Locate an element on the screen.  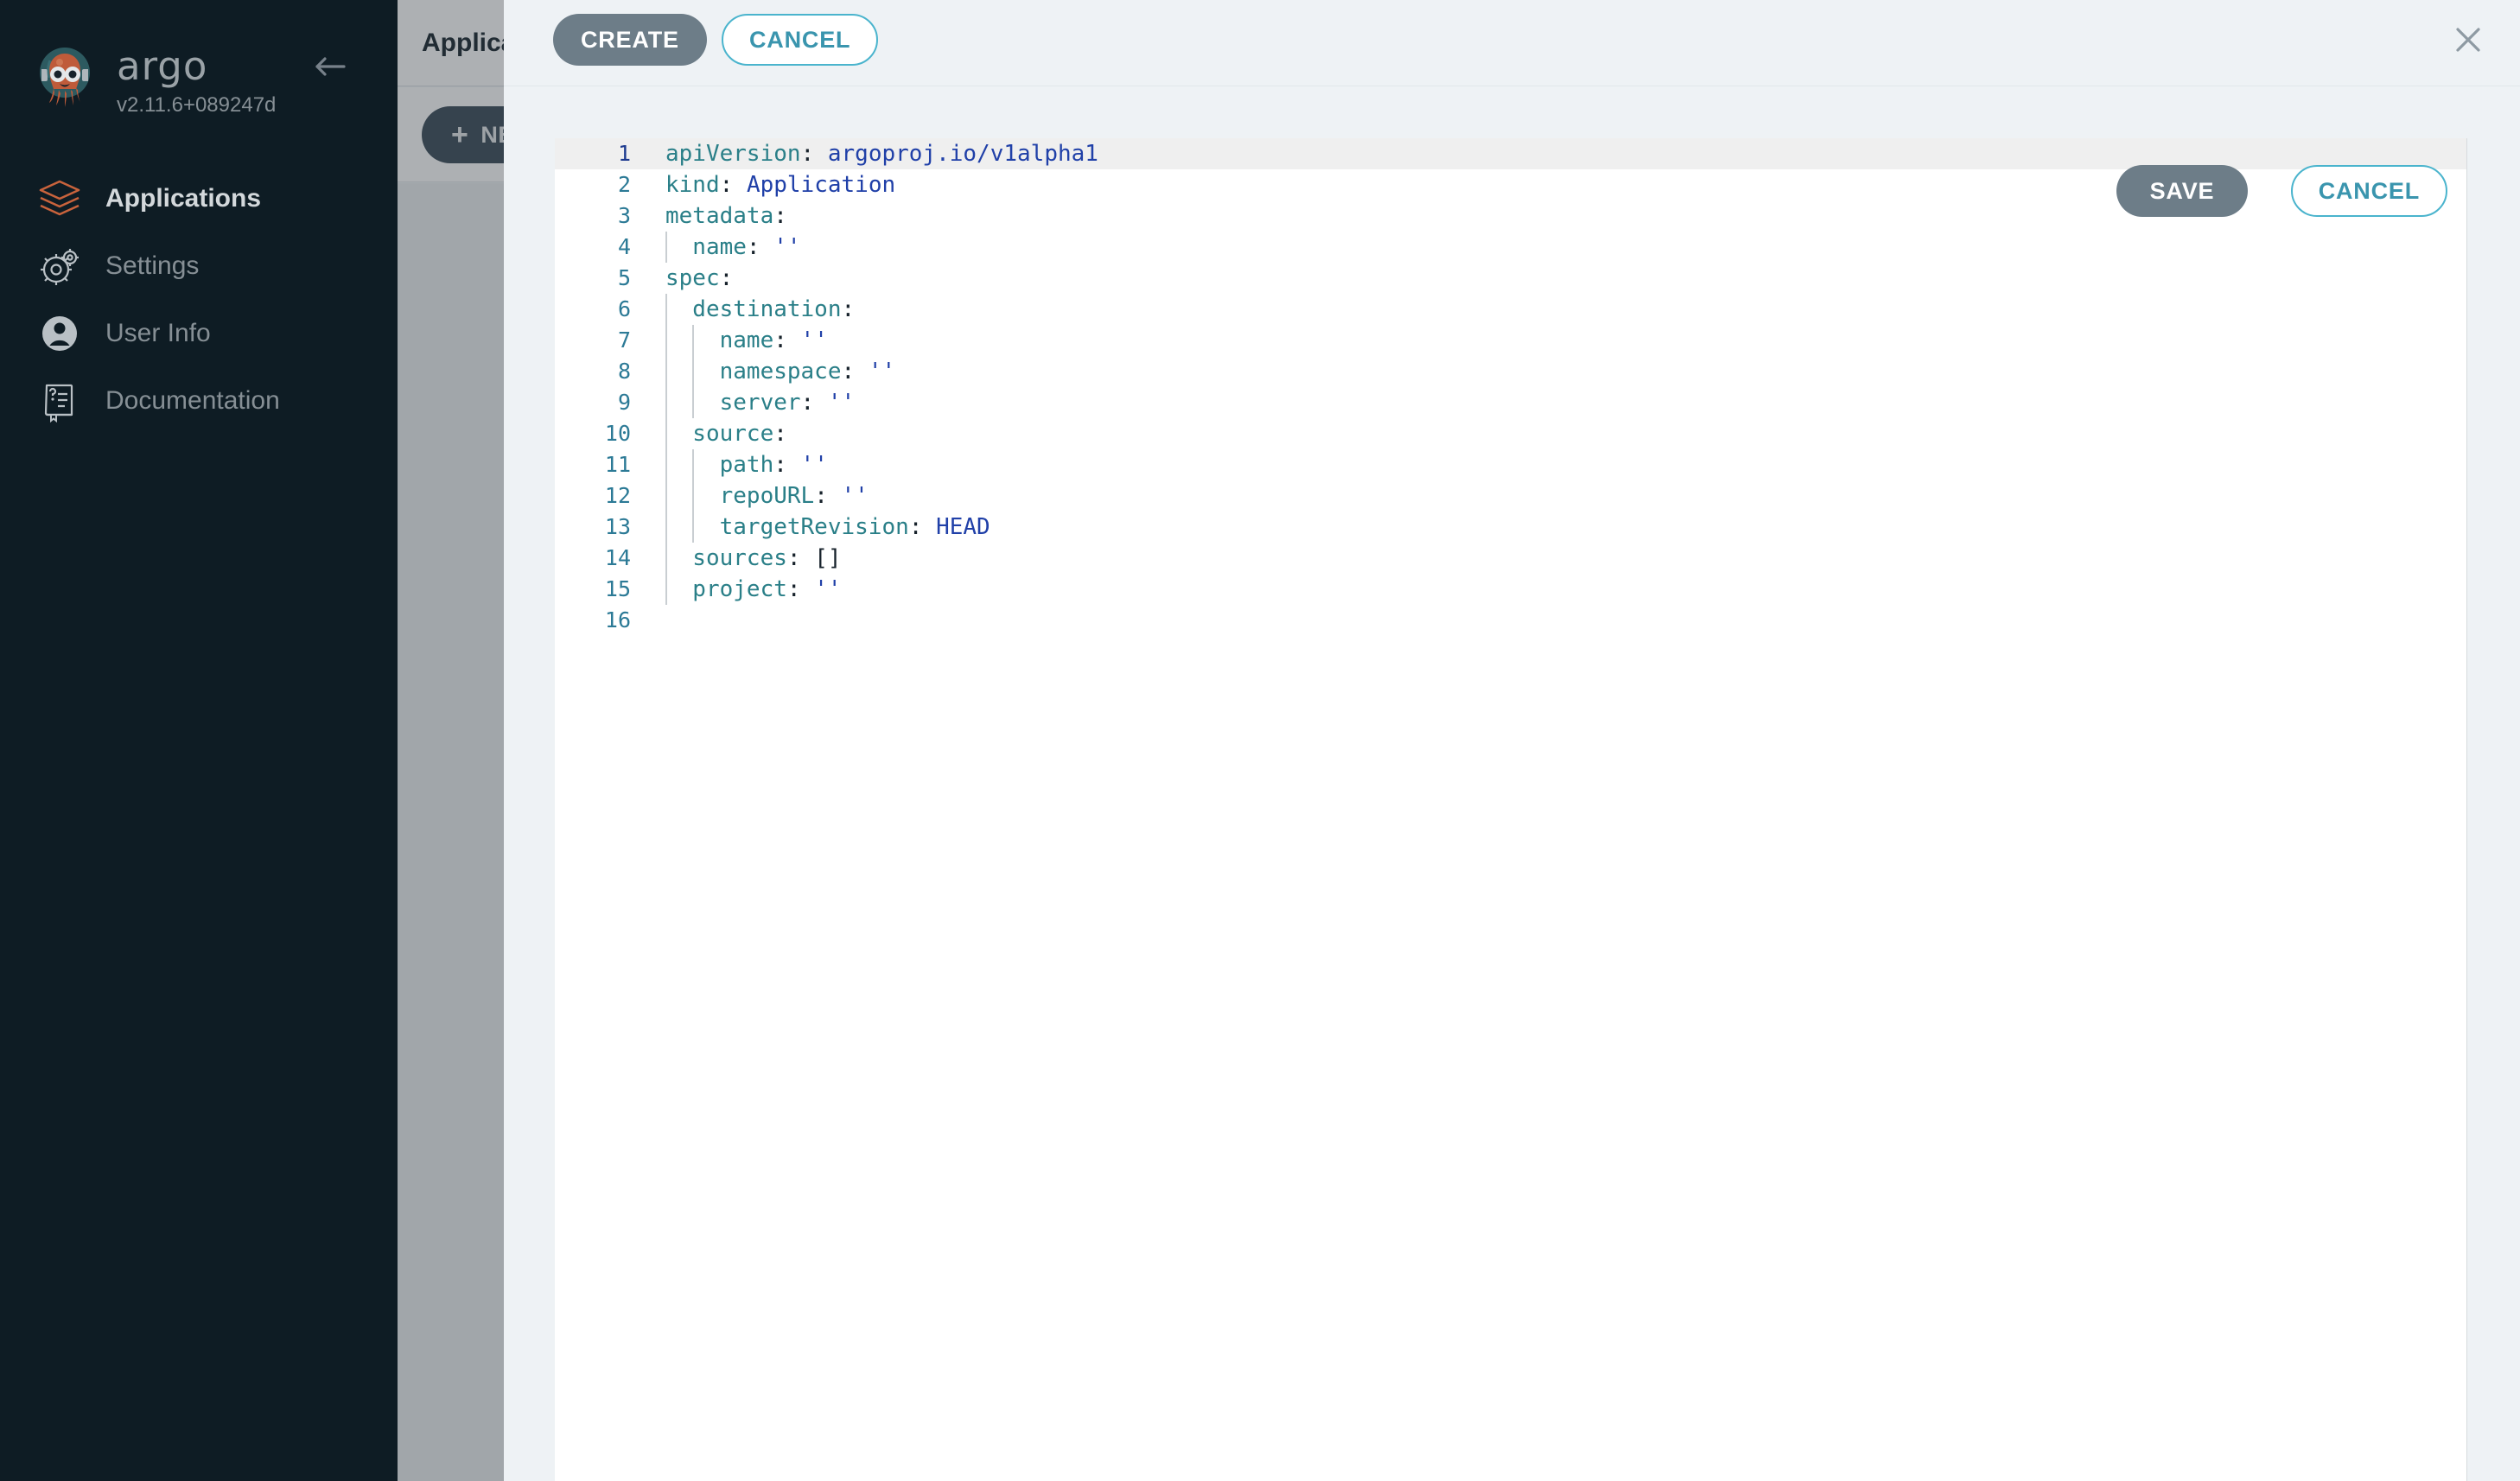
code-line: 11 path: '' is located at coordinates (1510, 464).